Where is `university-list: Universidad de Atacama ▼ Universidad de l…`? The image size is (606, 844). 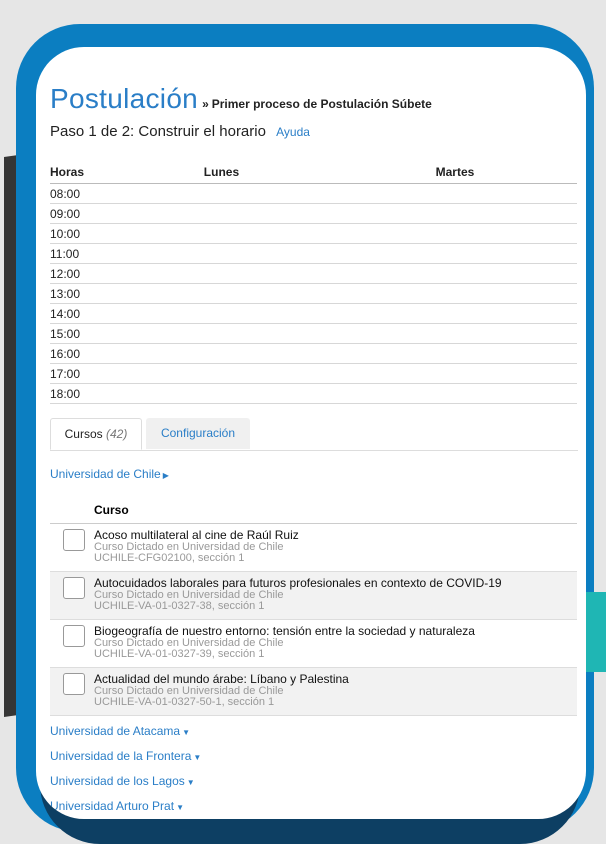 university-list: Universidad de Atacama ▼ Universidad de l… is located at coordinates (314, 768).